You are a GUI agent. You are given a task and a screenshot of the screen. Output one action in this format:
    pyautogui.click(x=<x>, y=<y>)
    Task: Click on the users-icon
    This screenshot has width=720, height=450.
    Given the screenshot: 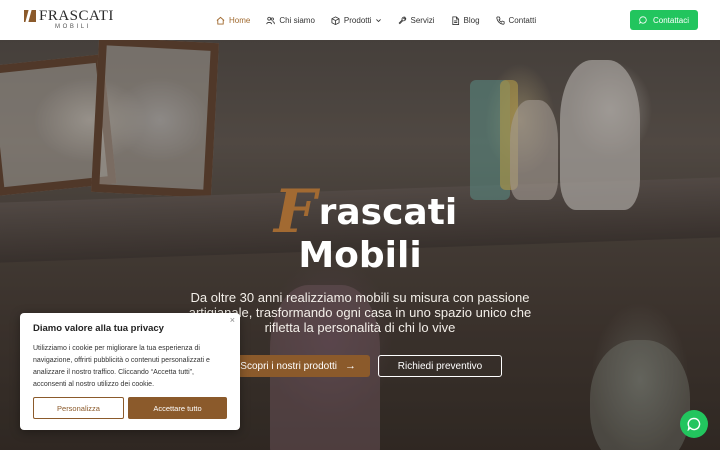 What is the action you would take?
    pyautogui.click(x=271, y=20)
    